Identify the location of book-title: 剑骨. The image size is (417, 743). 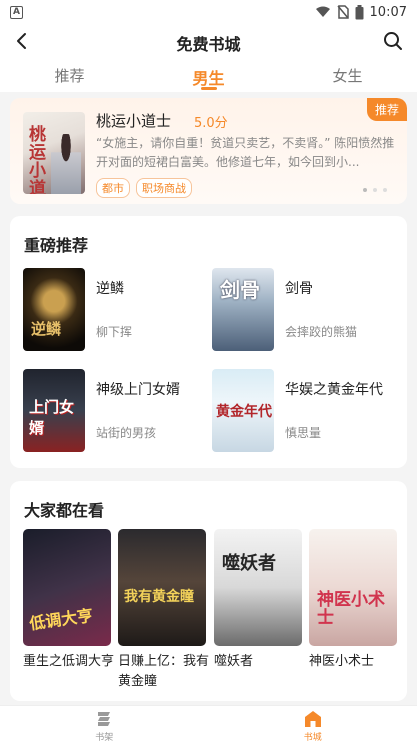
(299, 288).